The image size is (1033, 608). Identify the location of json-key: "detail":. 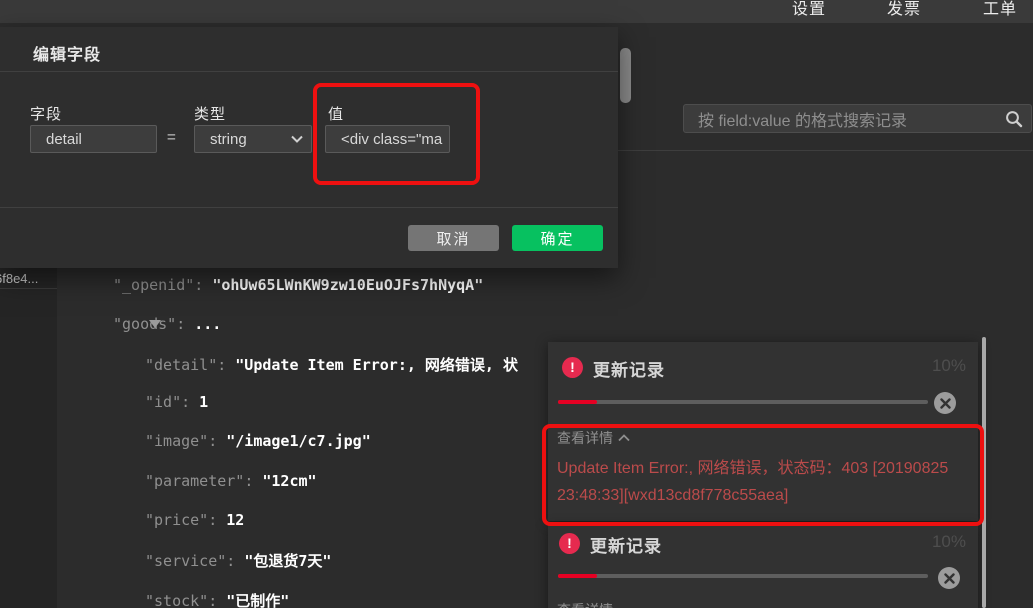
(186, 365).